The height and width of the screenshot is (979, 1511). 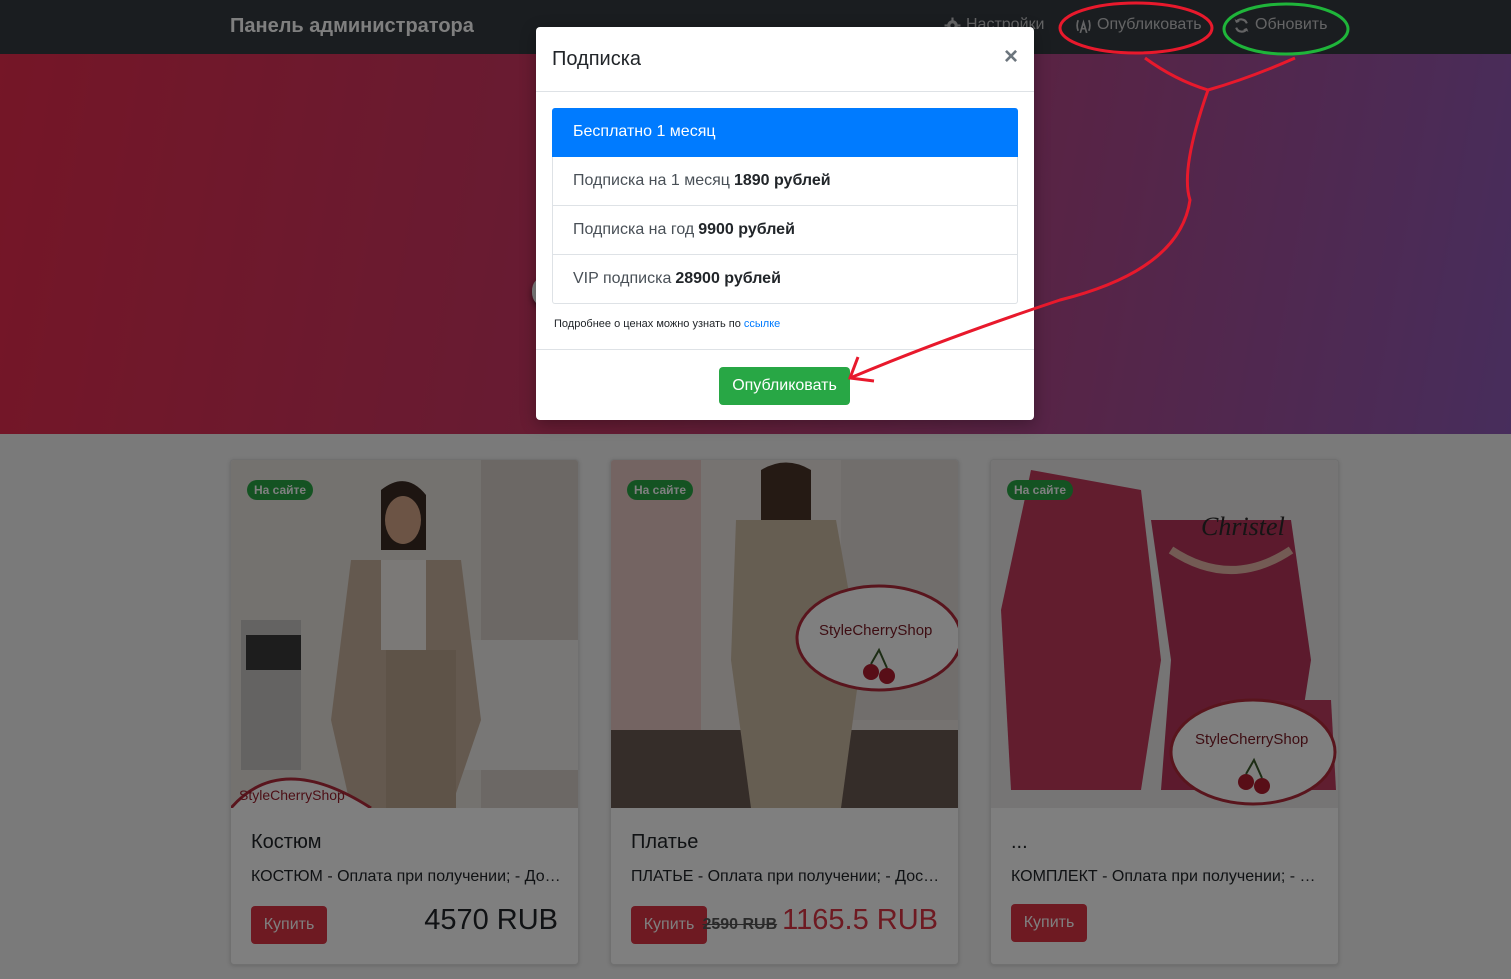 I want to click on modal-footer: Опубликовать, so click(x=785, y=384).